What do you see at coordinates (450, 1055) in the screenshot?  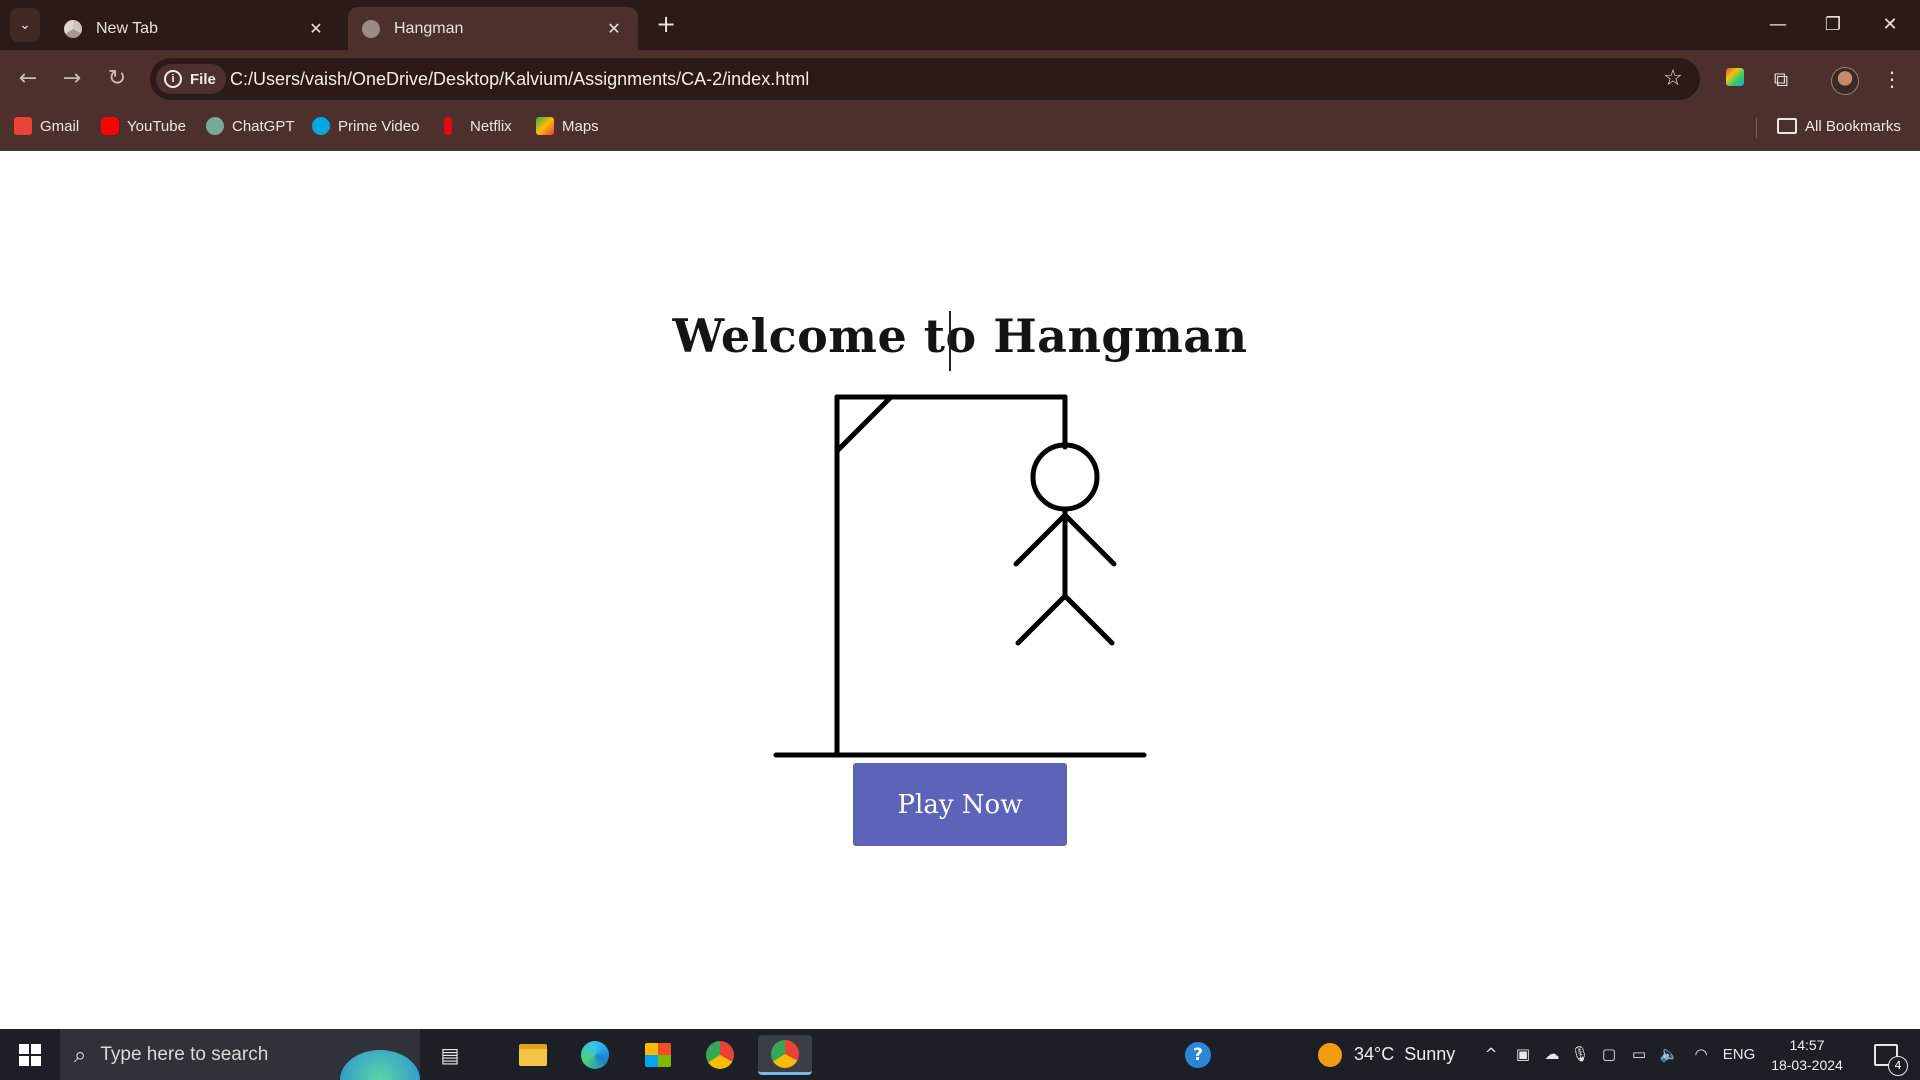 I see `task-view-icon: ▤` at bounding box center [450, 1055].